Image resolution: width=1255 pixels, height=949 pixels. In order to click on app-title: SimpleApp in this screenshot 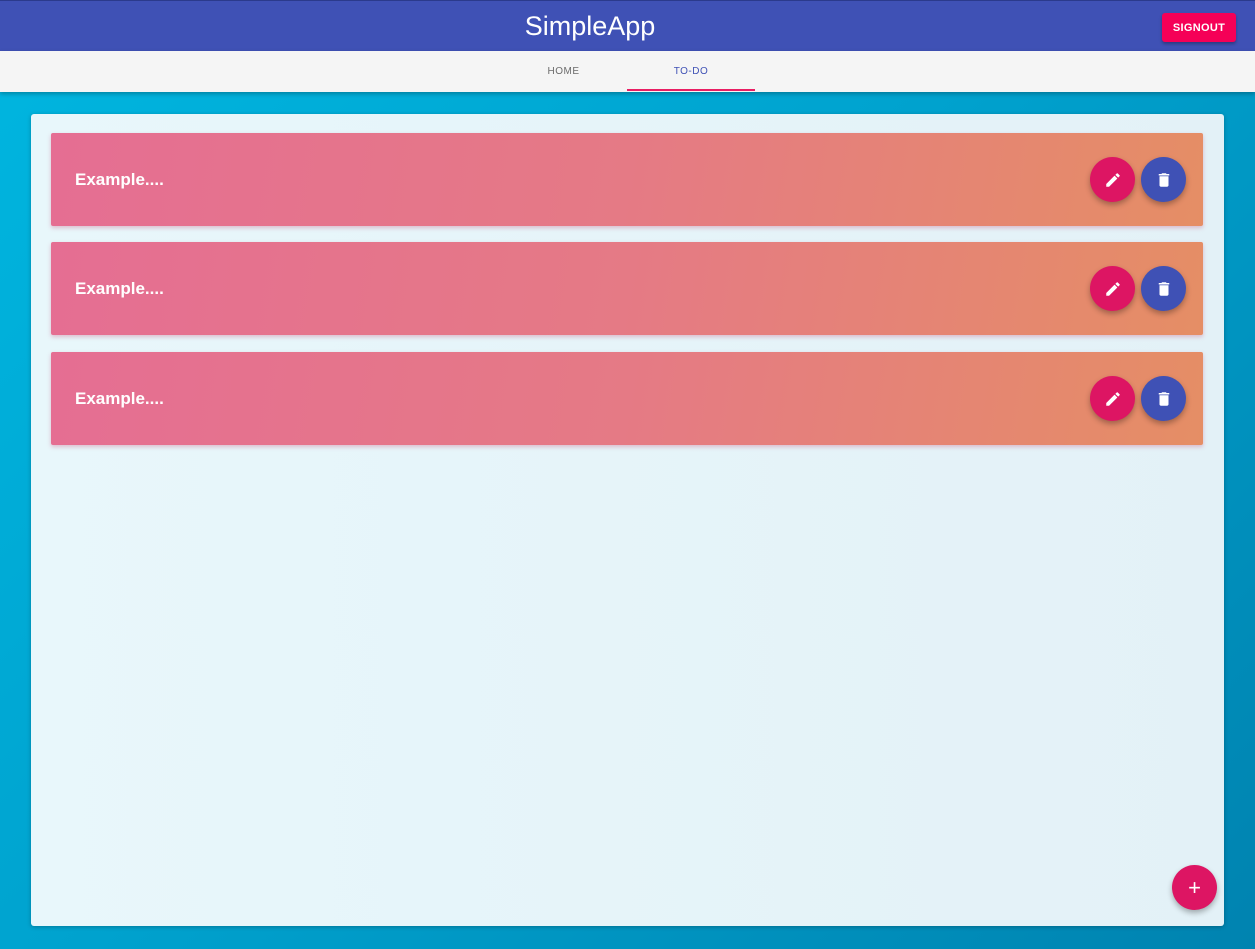, I will do `click(590, 26)`.